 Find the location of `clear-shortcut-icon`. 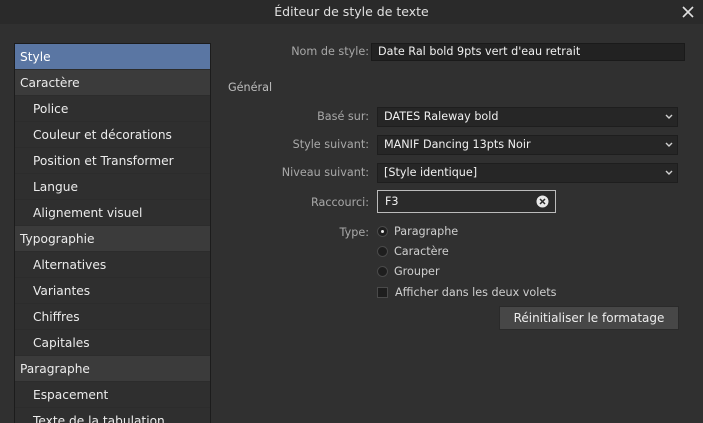

clear-shortcut-icon is located at coordinates (542, 201).